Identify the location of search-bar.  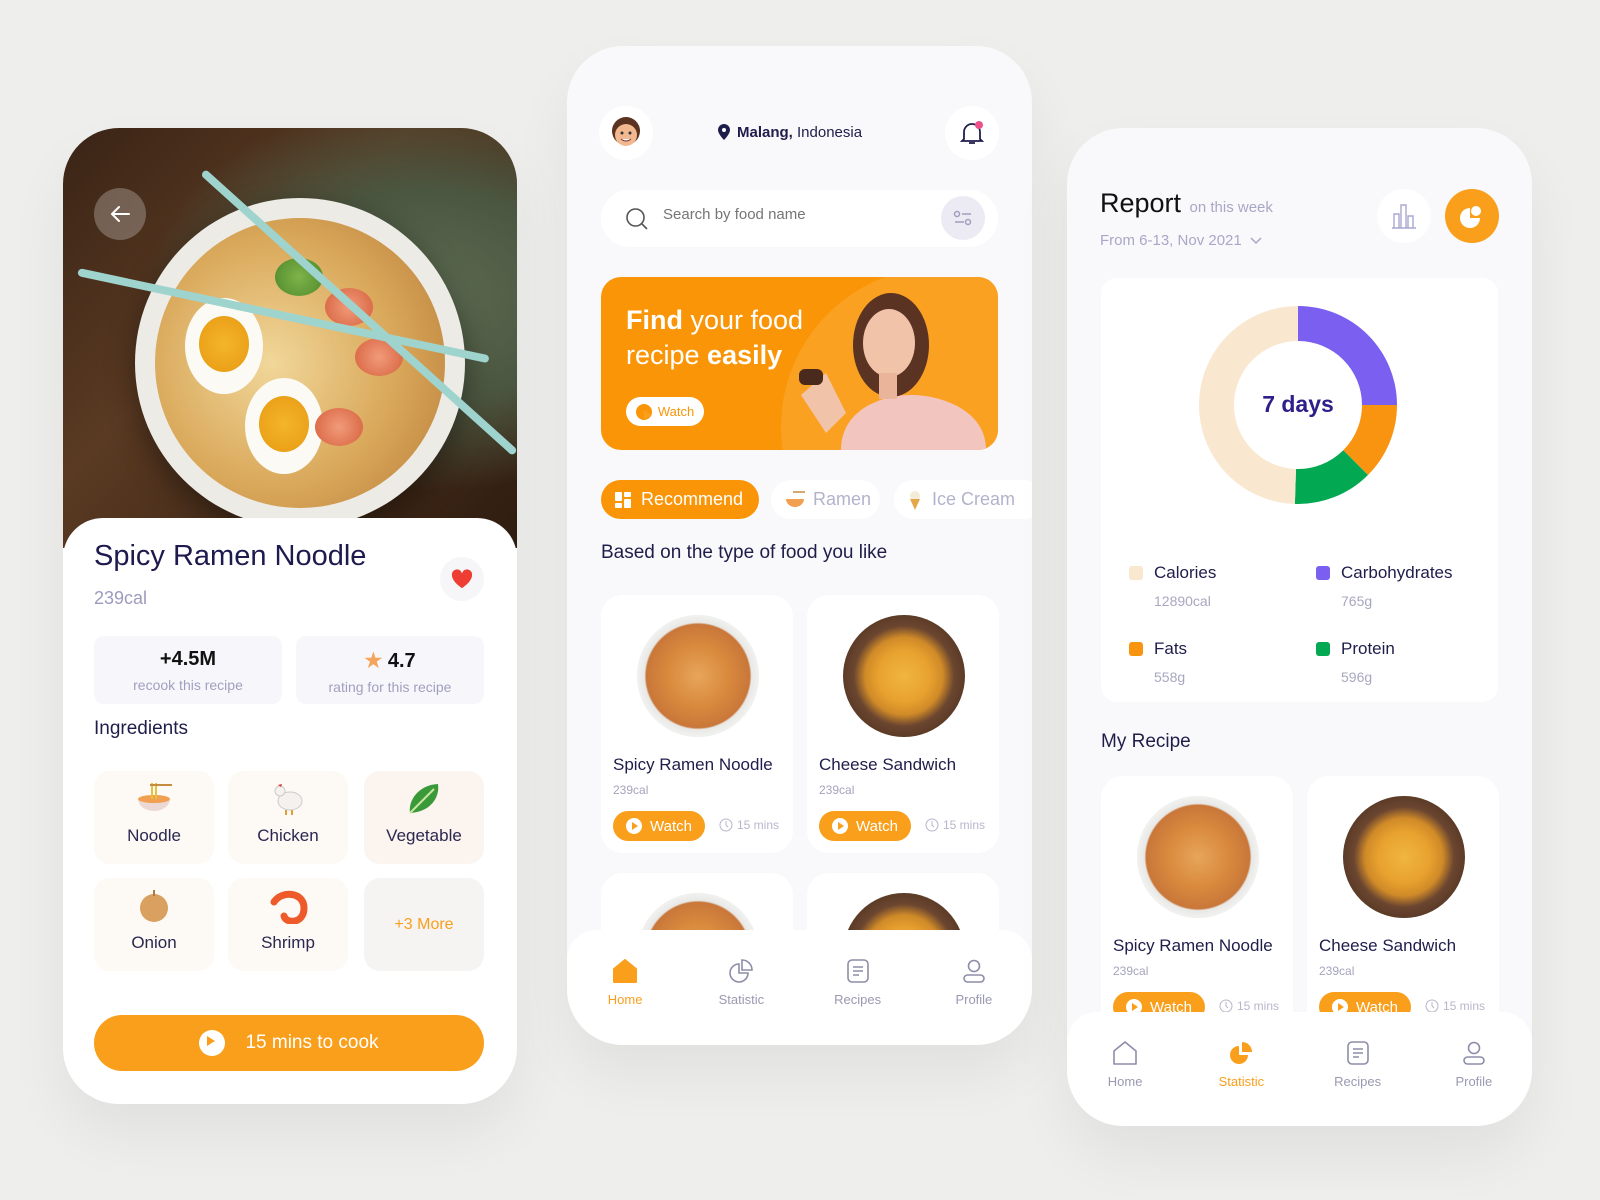
(799, 218).